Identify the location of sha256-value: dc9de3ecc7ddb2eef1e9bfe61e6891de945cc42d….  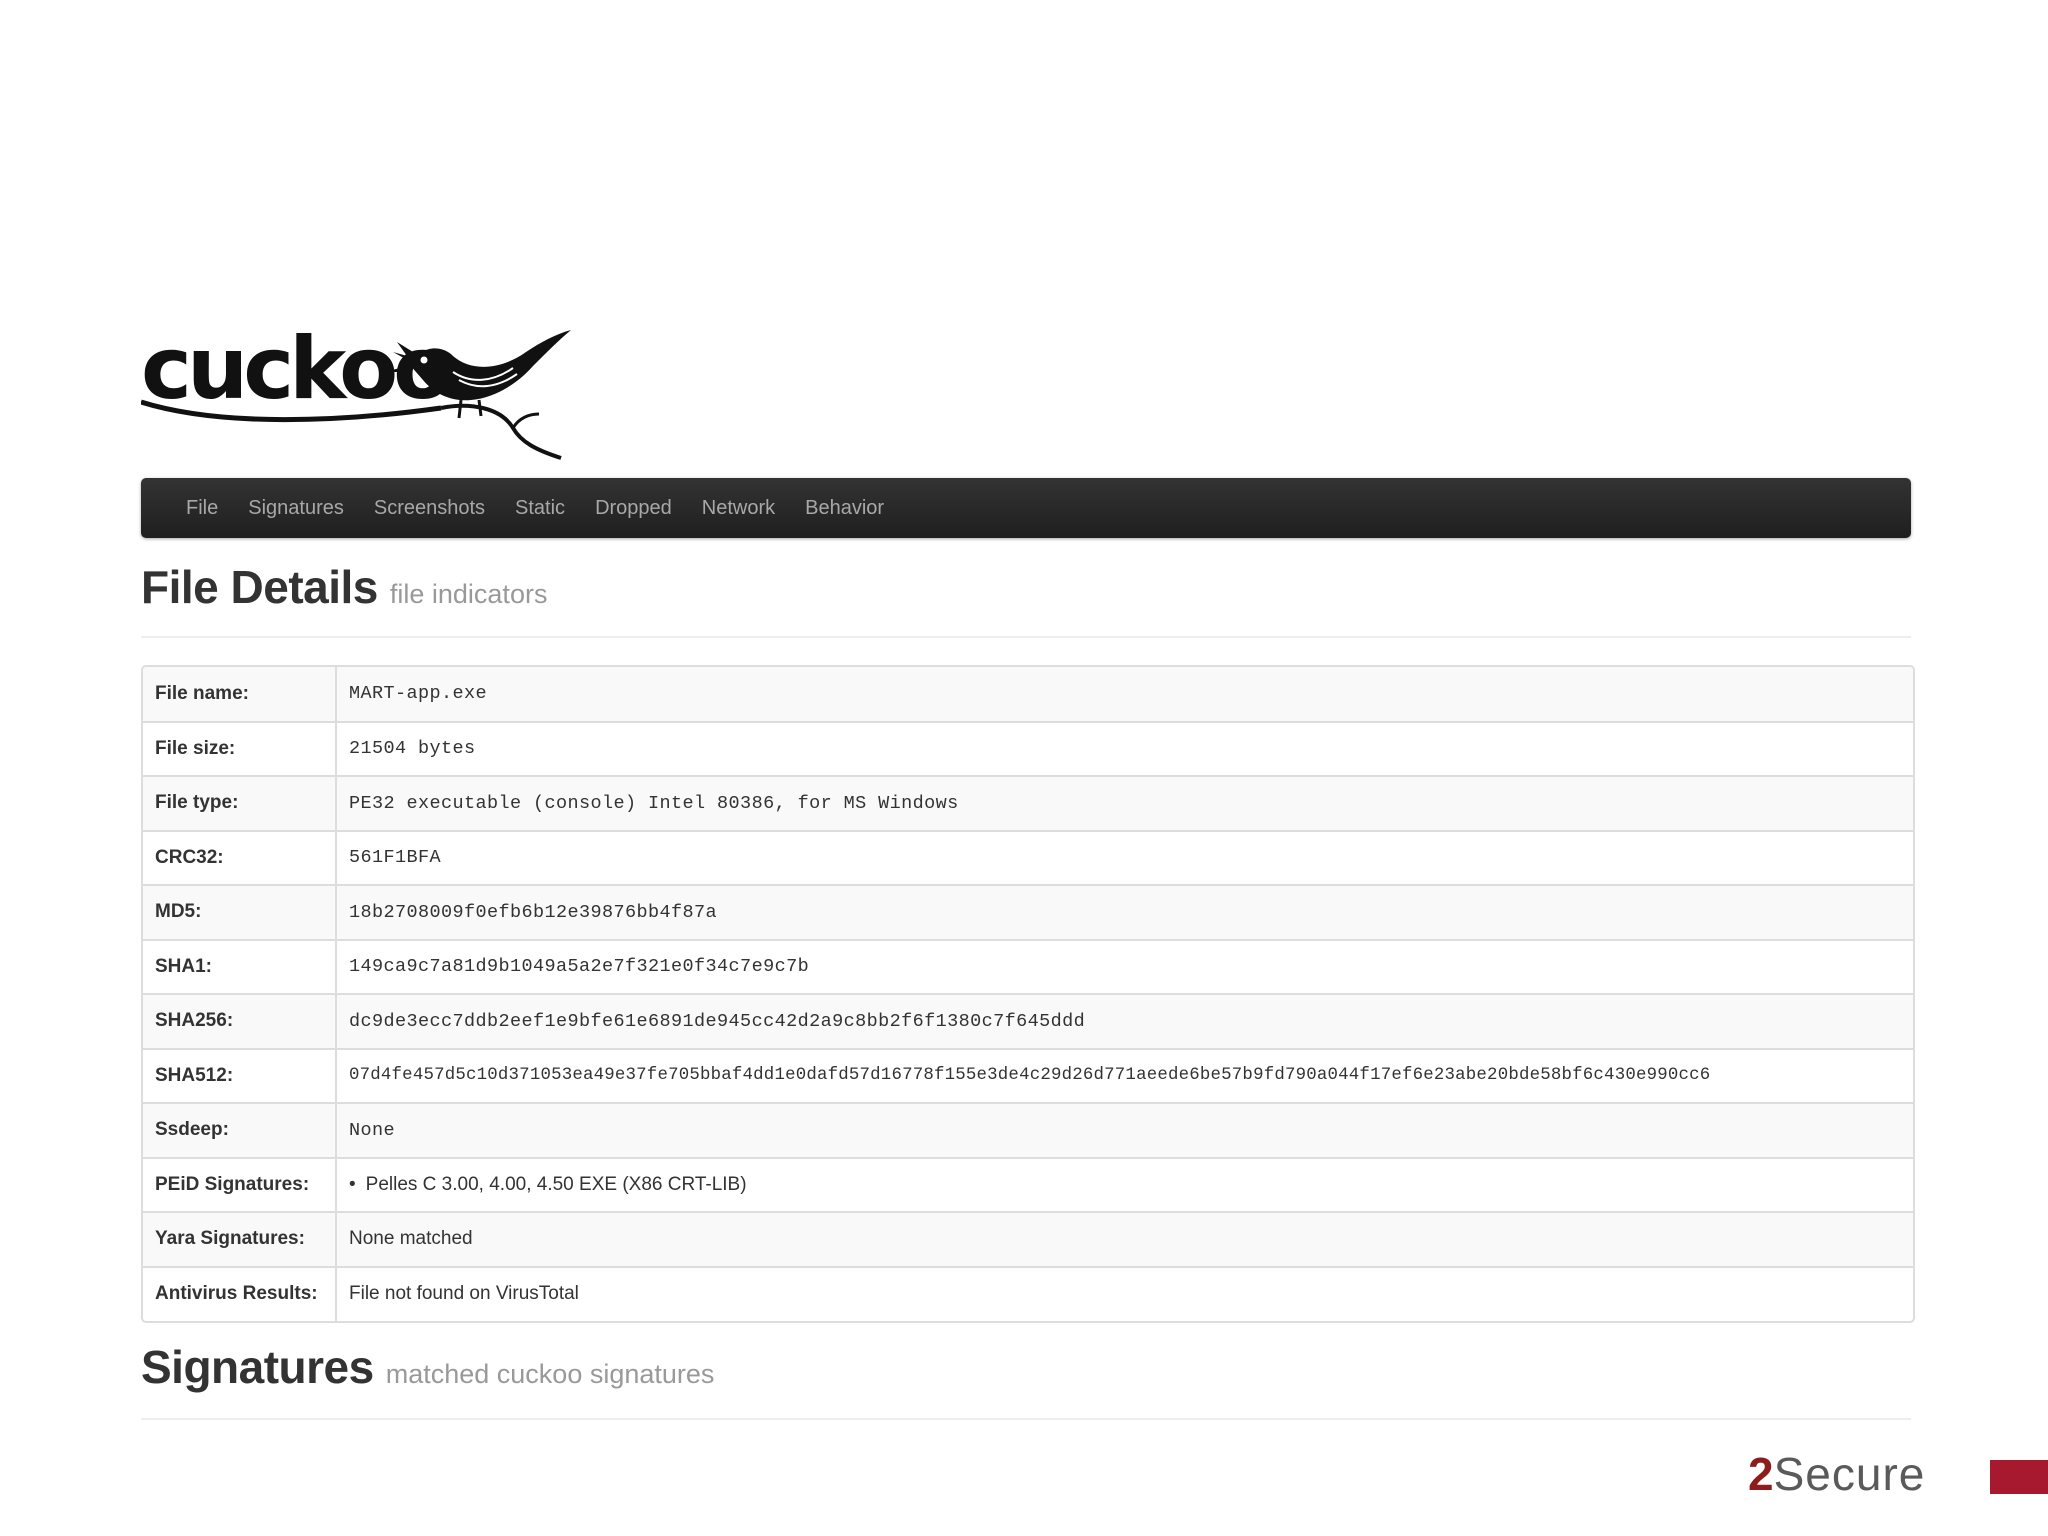
(1124, 1021).